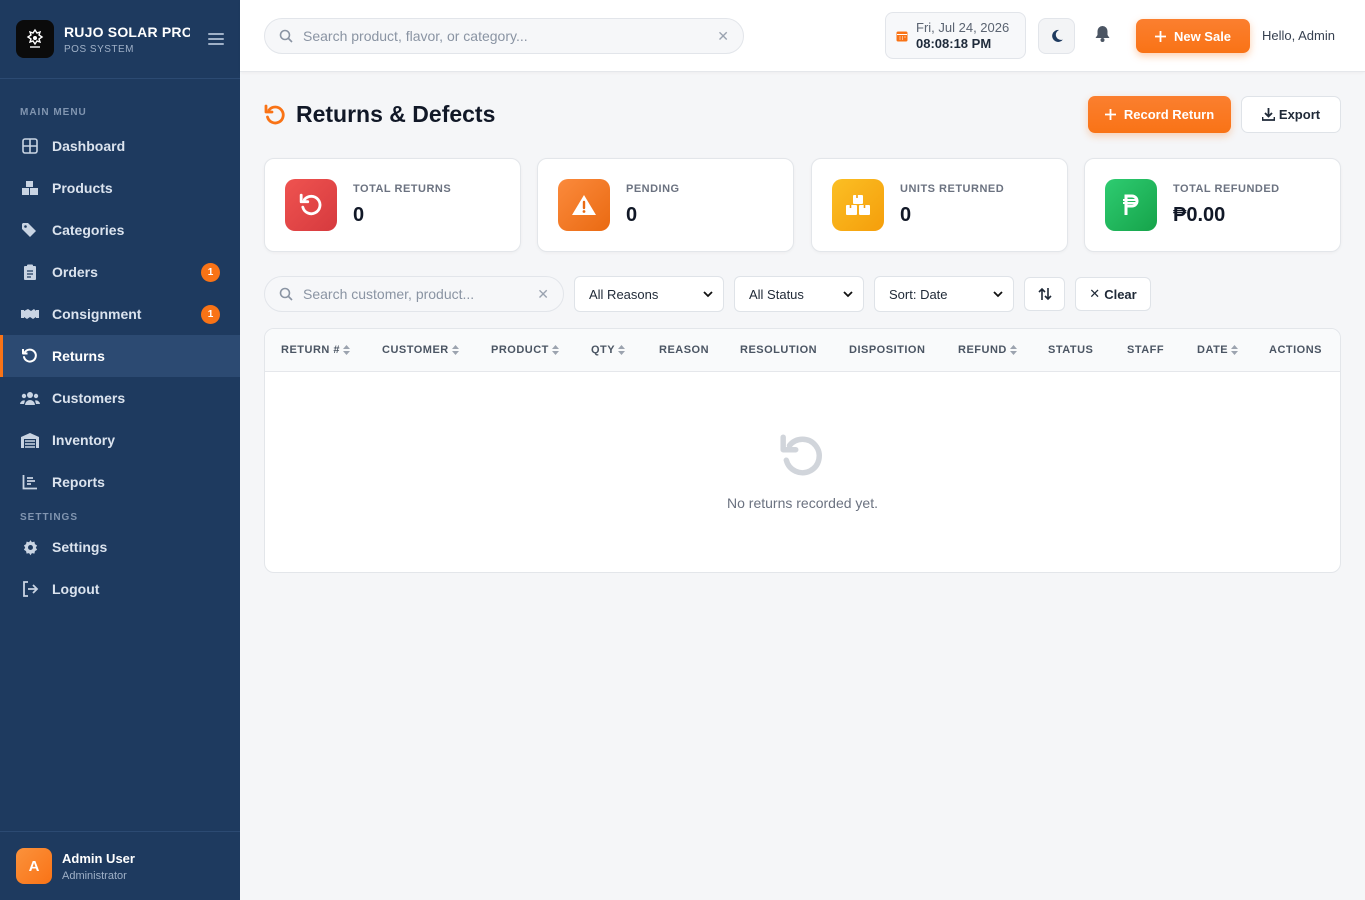  I want to click on sidebar-item-customers: Customers, so click(120, 398).